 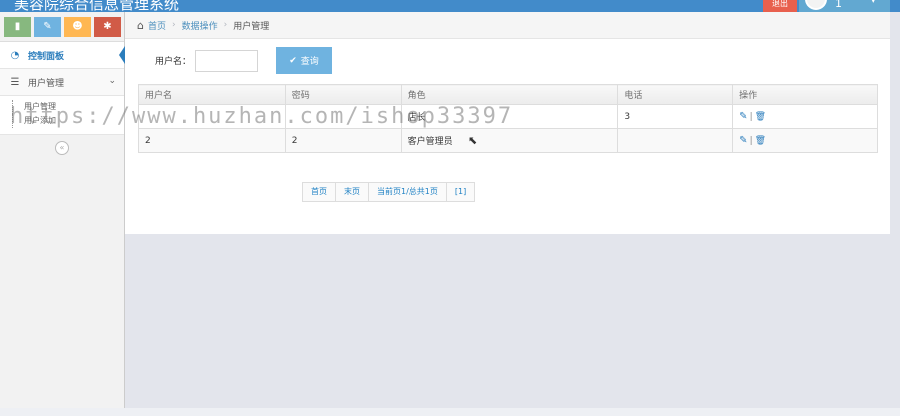 What do you see at coordinates (309, 62) in the screenshot?
I see `search-button-label: 查询` at bounding box center [309, 62].